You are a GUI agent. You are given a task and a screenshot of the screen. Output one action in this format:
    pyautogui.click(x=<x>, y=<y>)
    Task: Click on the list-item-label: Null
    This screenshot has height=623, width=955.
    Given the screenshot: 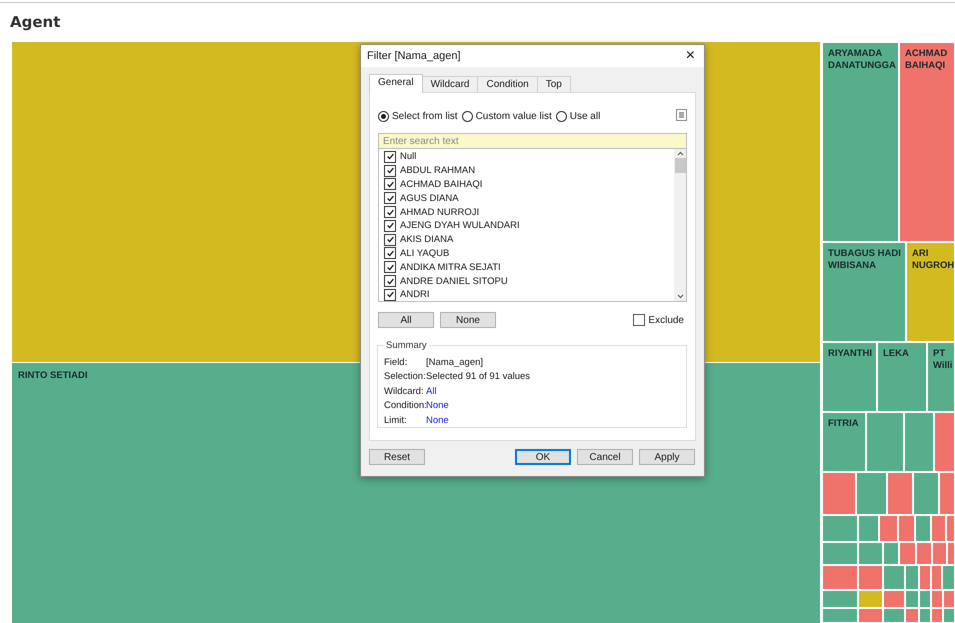 What is the action you would take?
    pyautogui.click(x=408, y=156)
    